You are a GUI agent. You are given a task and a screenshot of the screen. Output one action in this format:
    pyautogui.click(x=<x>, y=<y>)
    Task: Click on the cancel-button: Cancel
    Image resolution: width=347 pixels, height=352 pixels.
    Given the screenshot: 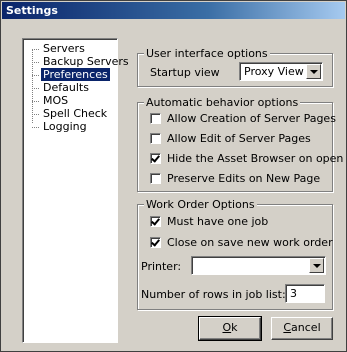 What is the action you would take?
    pyautogui.click(x=302, y=328)
    